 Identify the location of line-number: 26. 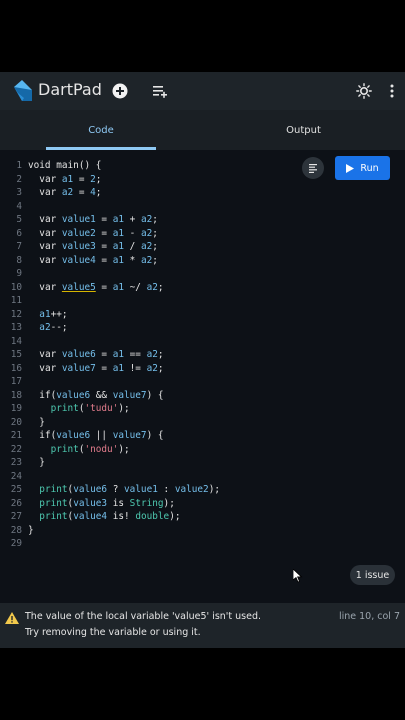
(16, 503).